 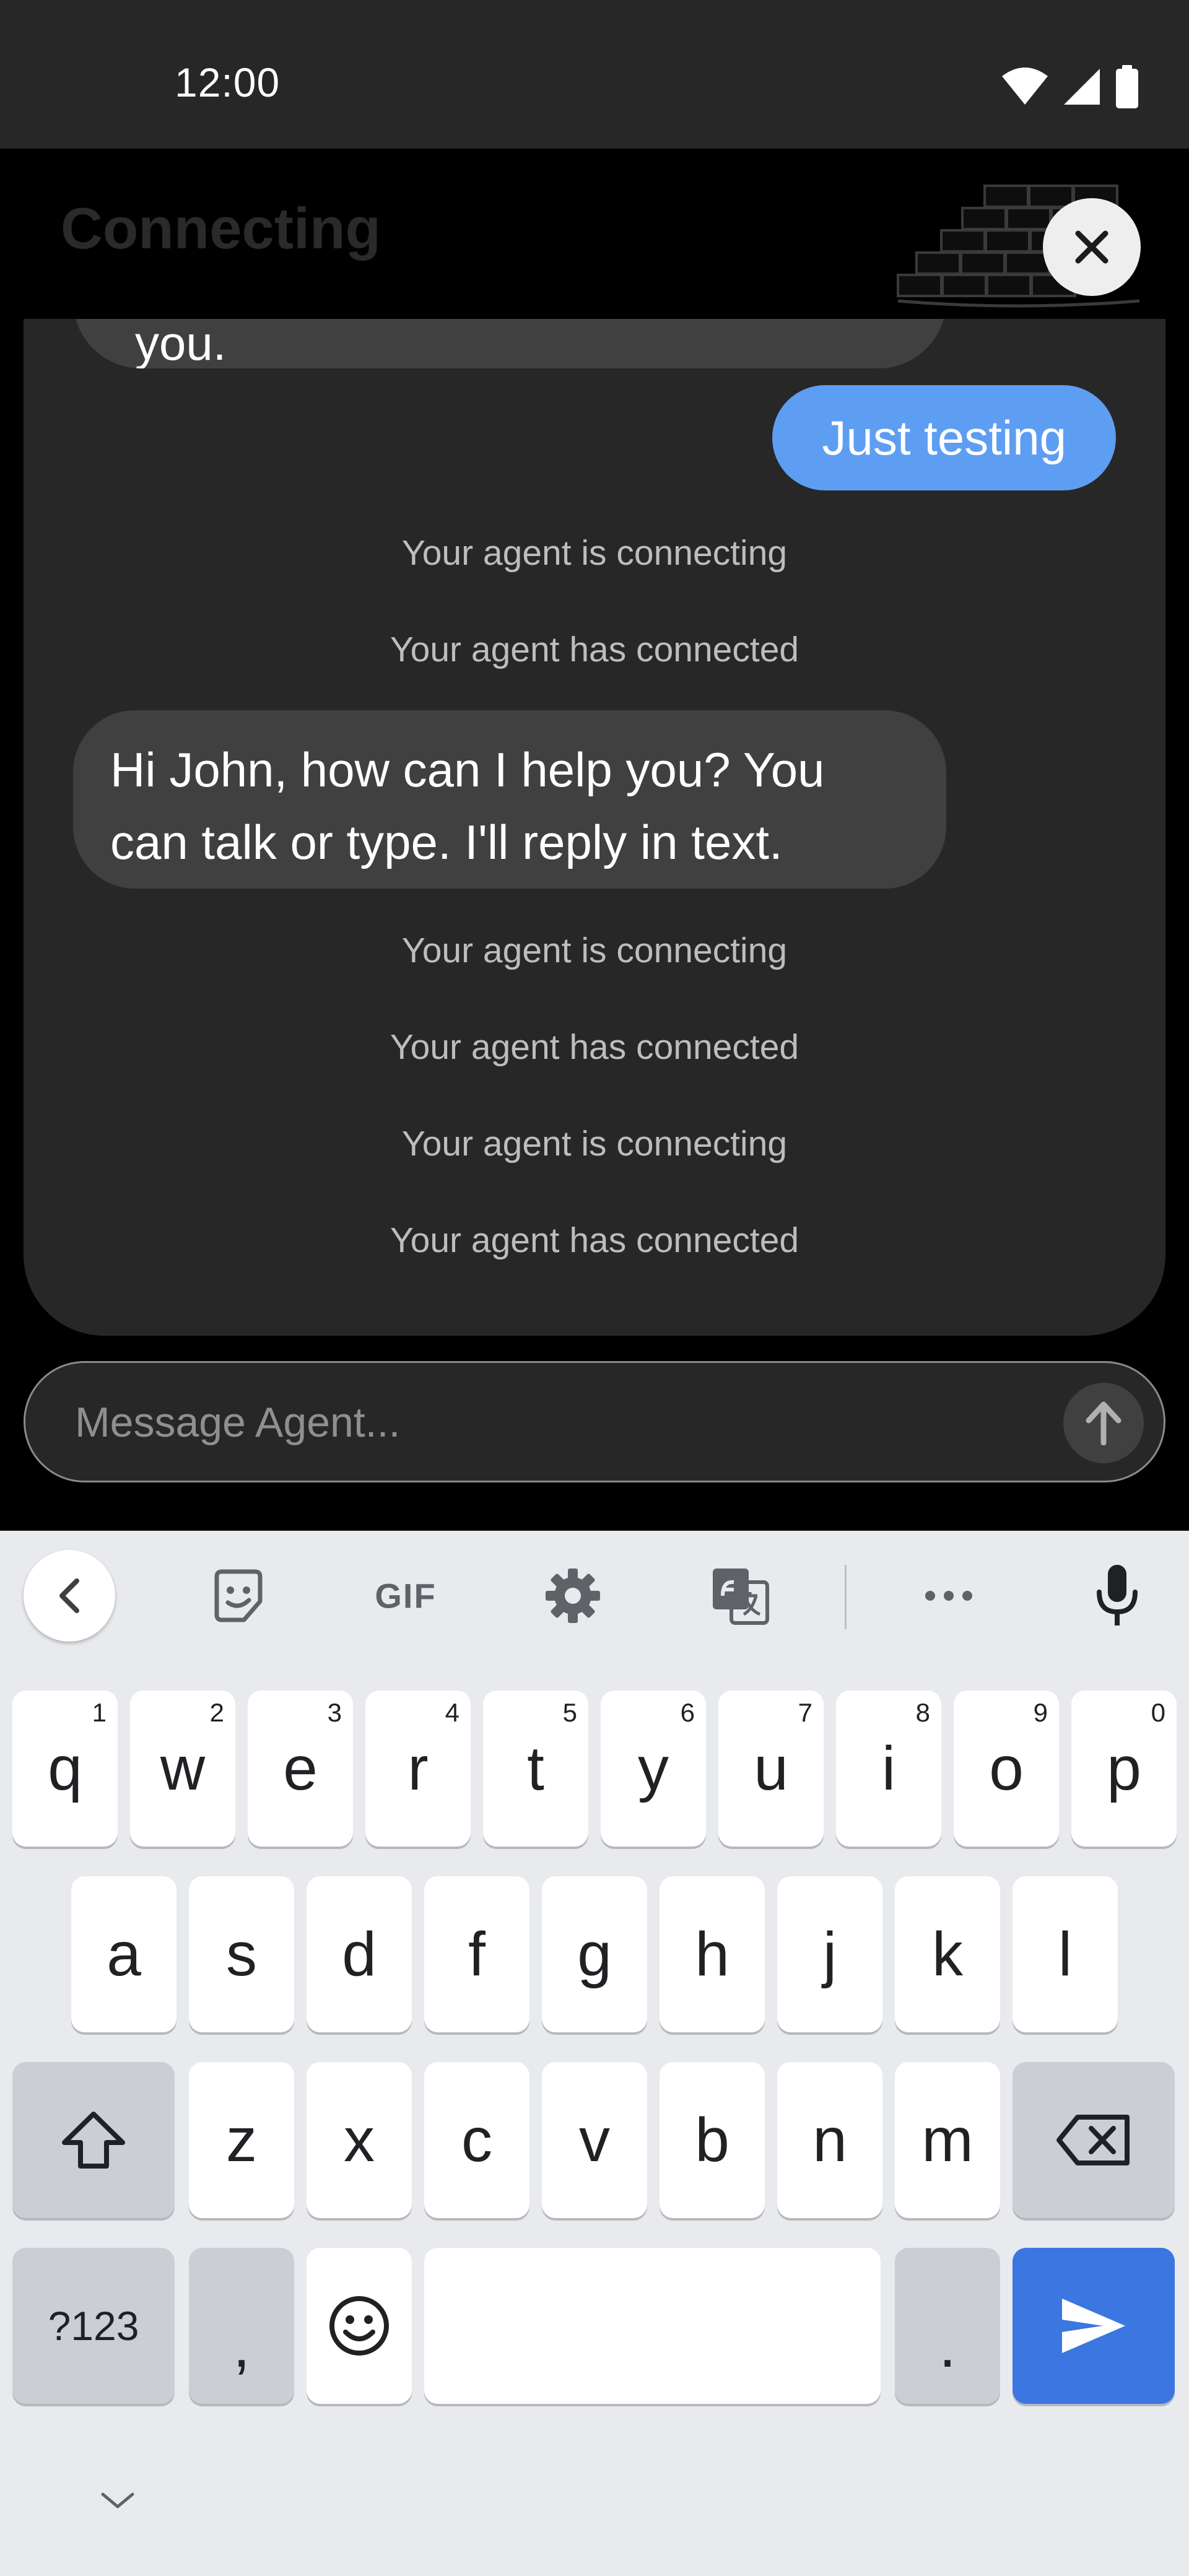 I want to click on sticker-icon, so click(x=238, y=1595).